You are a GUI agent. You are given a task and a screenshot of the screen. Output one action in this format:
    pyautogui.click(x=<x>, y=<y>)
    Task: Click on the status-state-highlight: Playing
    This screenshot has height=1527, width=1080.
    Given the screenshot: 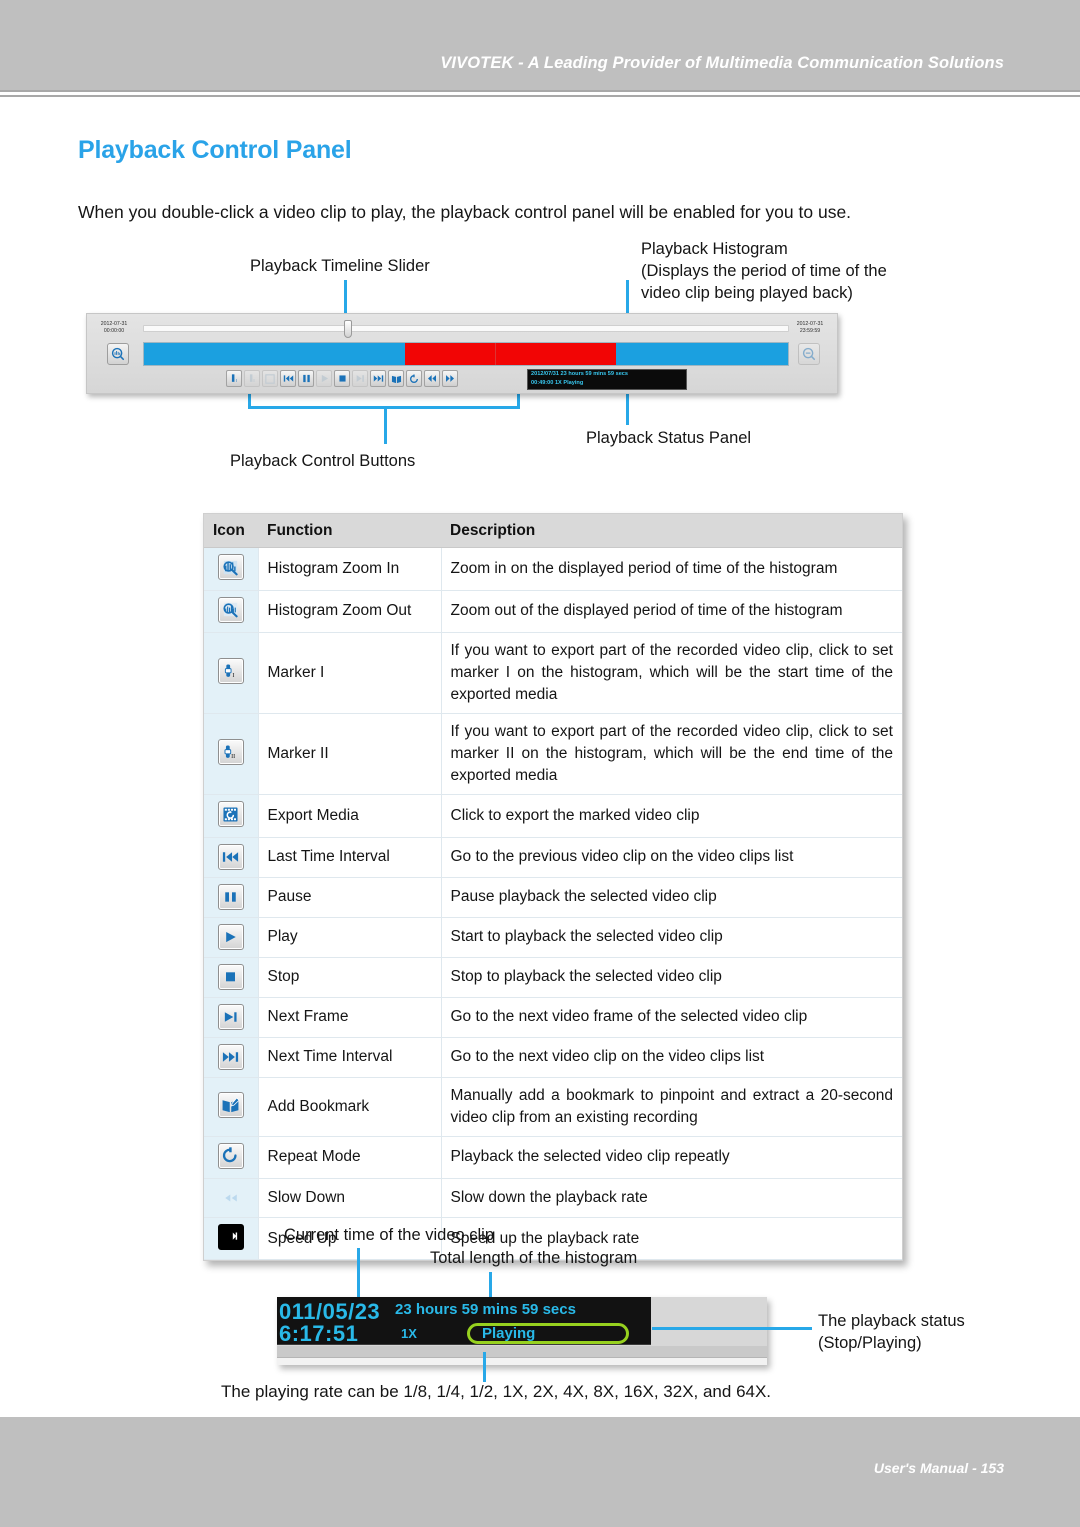 What is the action you would take?
    pyautogui.click(x=548, y=1333)
    